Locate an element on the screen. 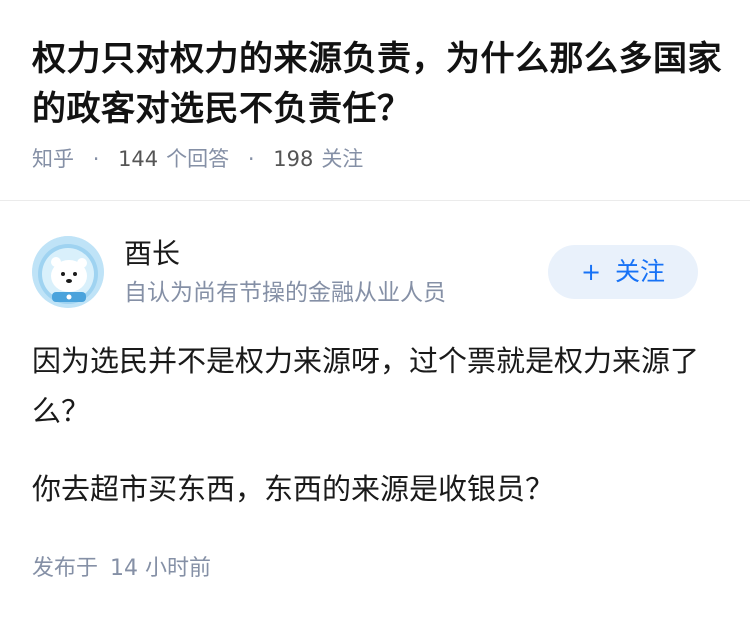 The width and height of the screenshot is (750, 622). answer-count-label: 个回答 is located at coordinates (197, 159).